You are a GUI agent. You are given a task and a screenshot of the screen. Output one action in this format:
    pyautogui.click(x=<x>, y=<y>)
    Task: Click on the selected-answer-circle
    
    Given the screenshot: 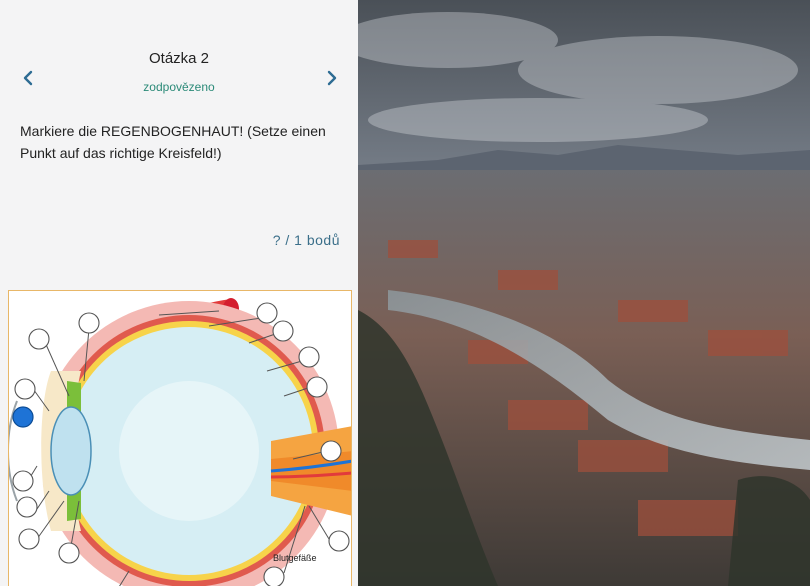 What is the action you would take?
    pyautogui.click(x=23, y=417)
    